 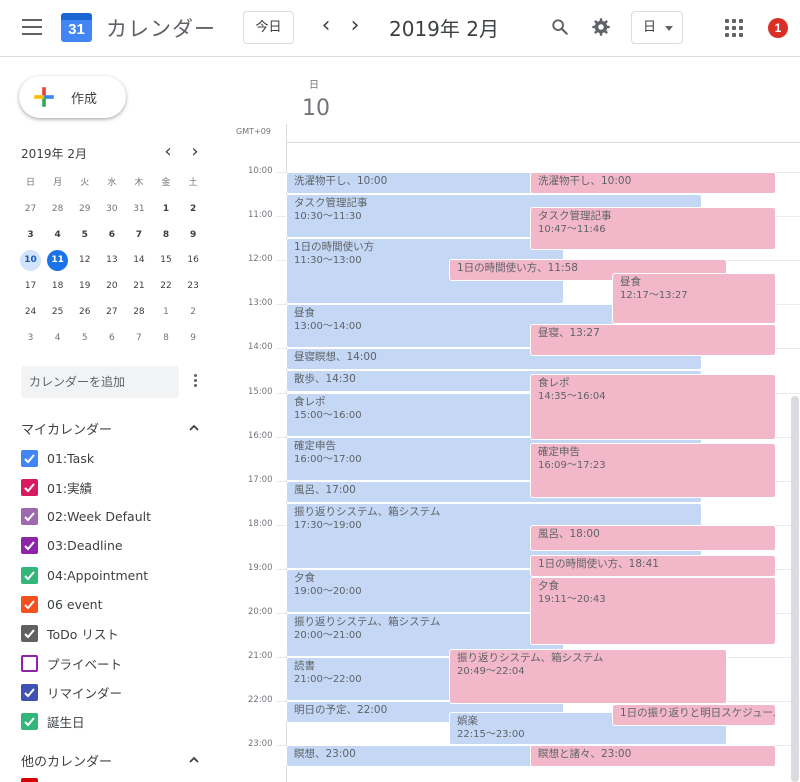 What do you see at coordinates (139, 208) in the screenshot?
I see `day-number-label: 31` at bounding box center [139, 208].